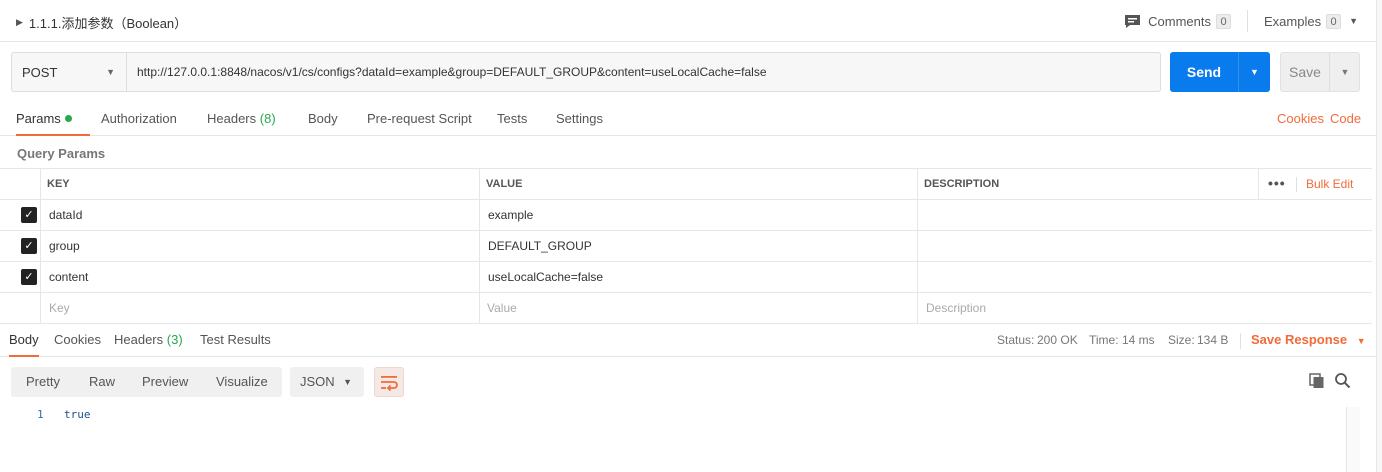 This screenshot has width=1382, height=472. I want to click on cookies-link: Cookies, so click(1300, 118).